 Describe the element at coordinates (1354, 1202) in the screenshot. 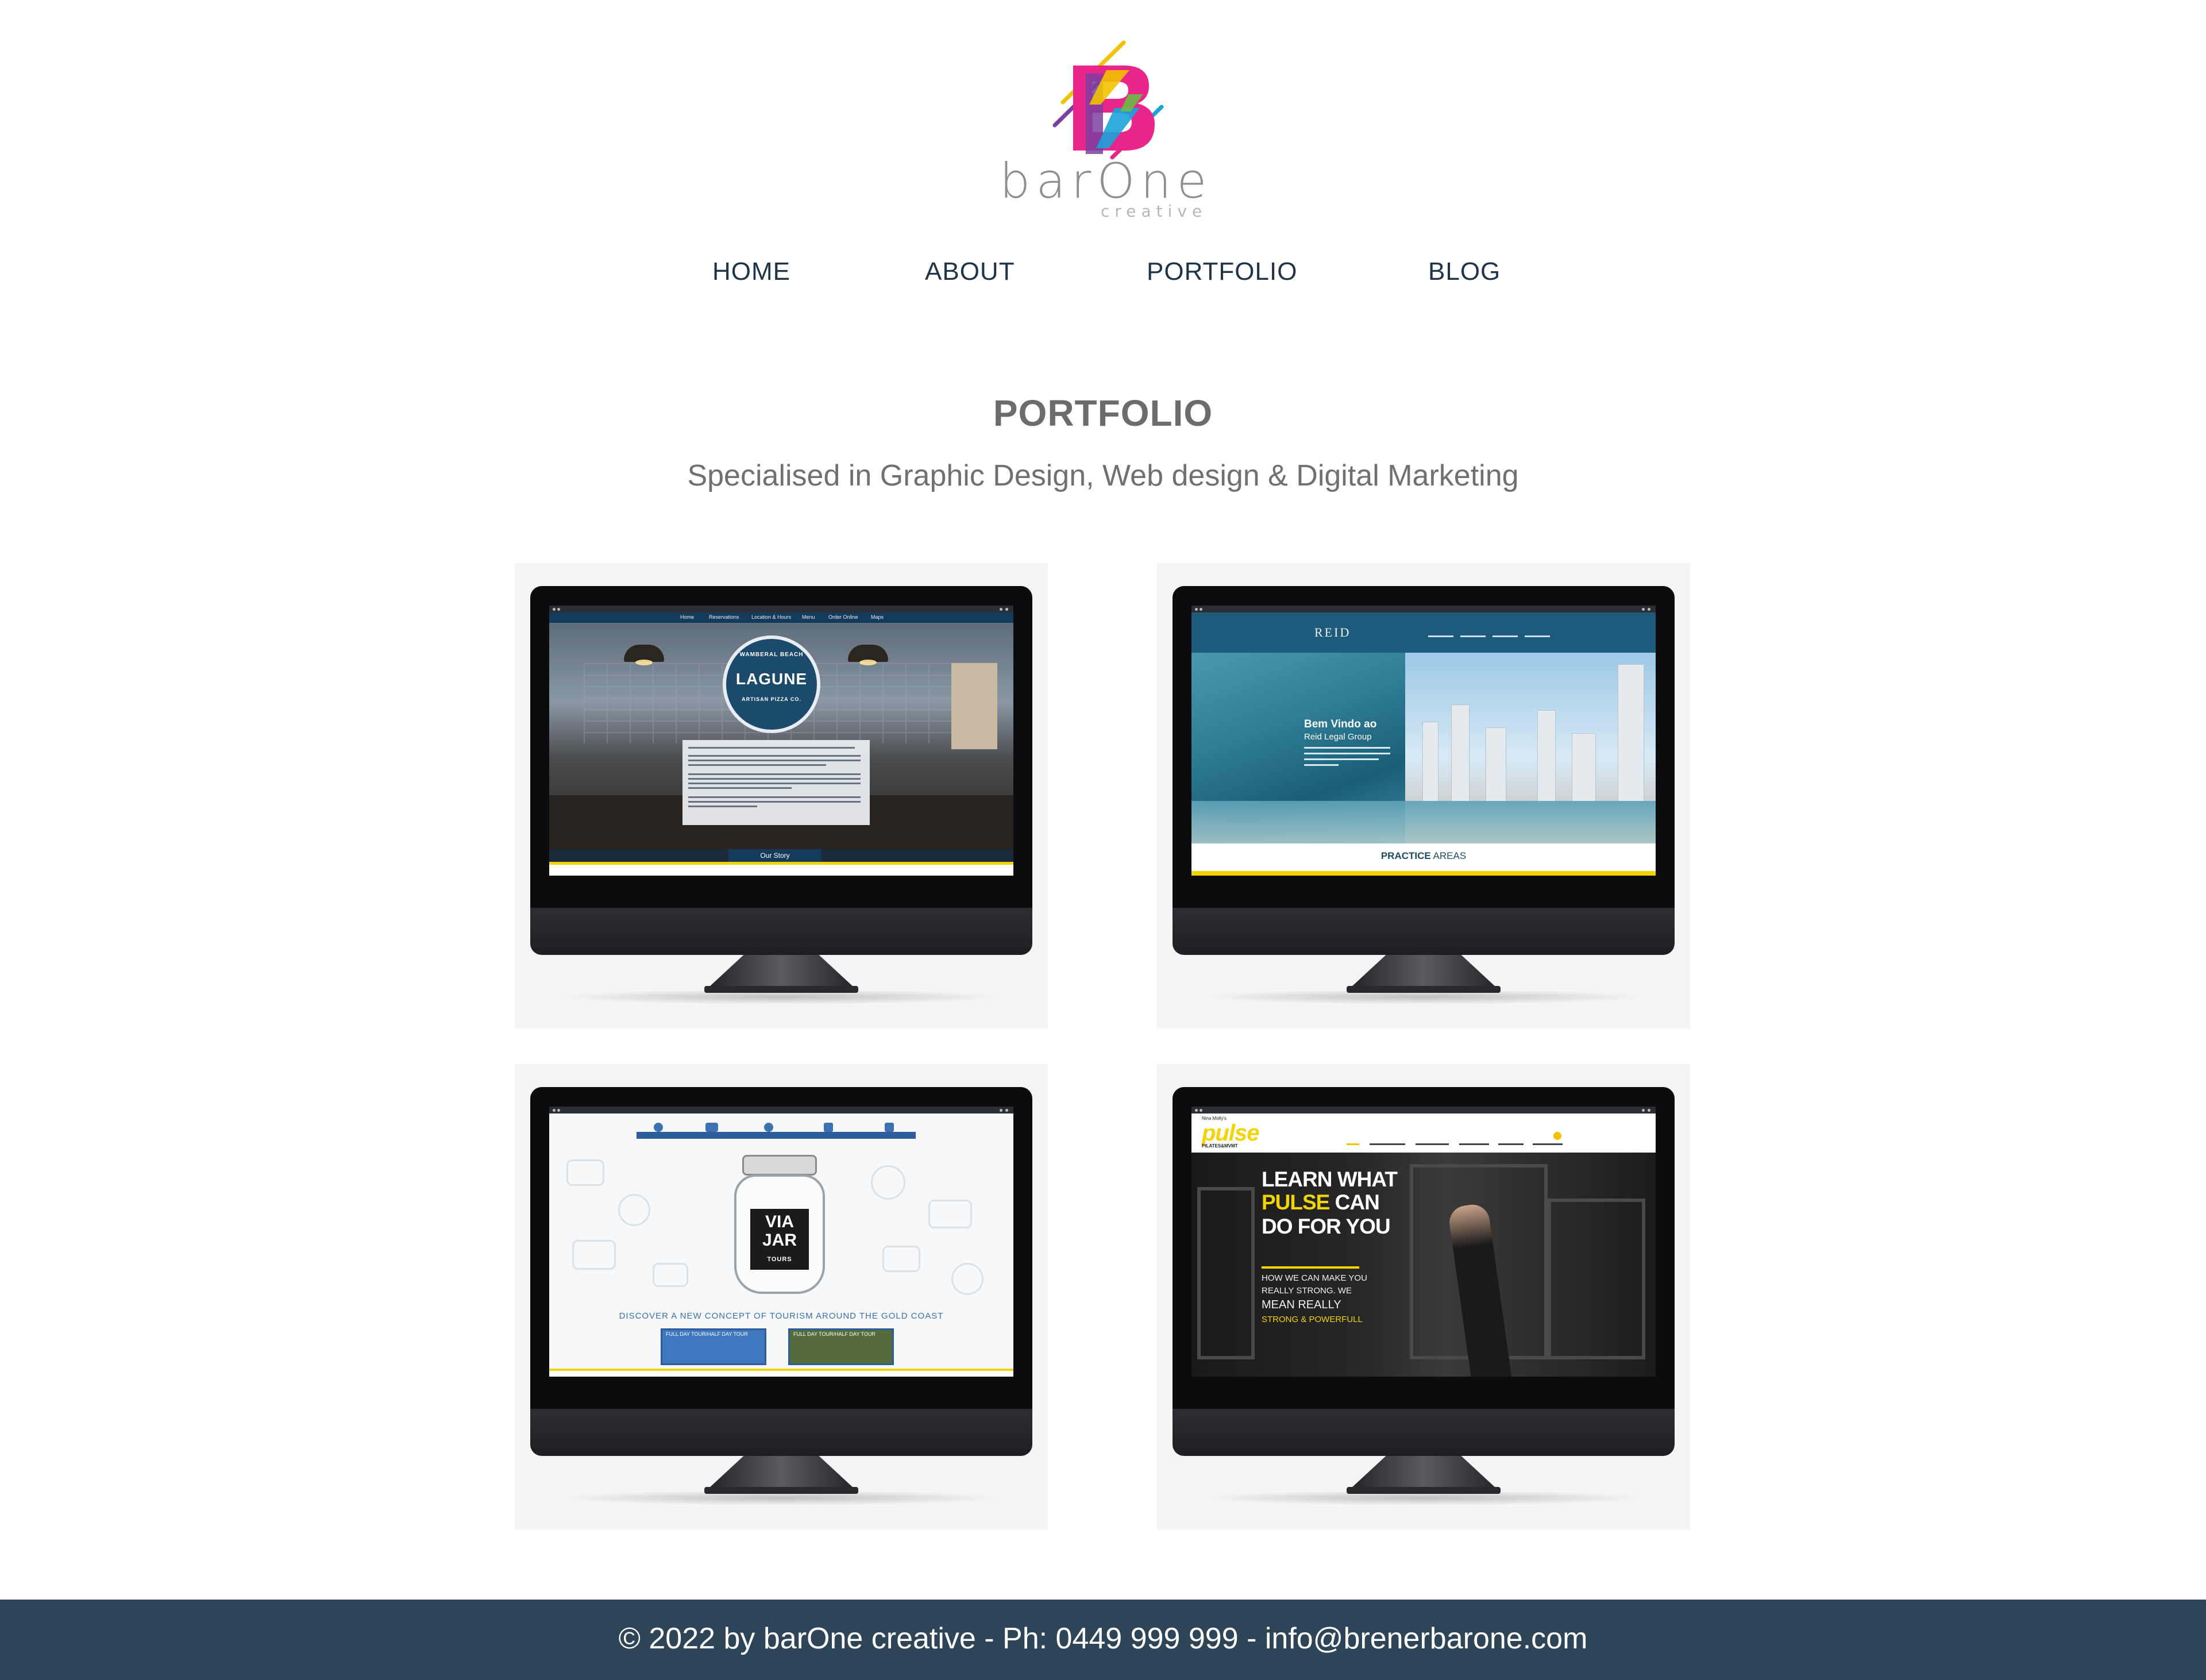

I see `pulse-headline-2: CAN` at that location.